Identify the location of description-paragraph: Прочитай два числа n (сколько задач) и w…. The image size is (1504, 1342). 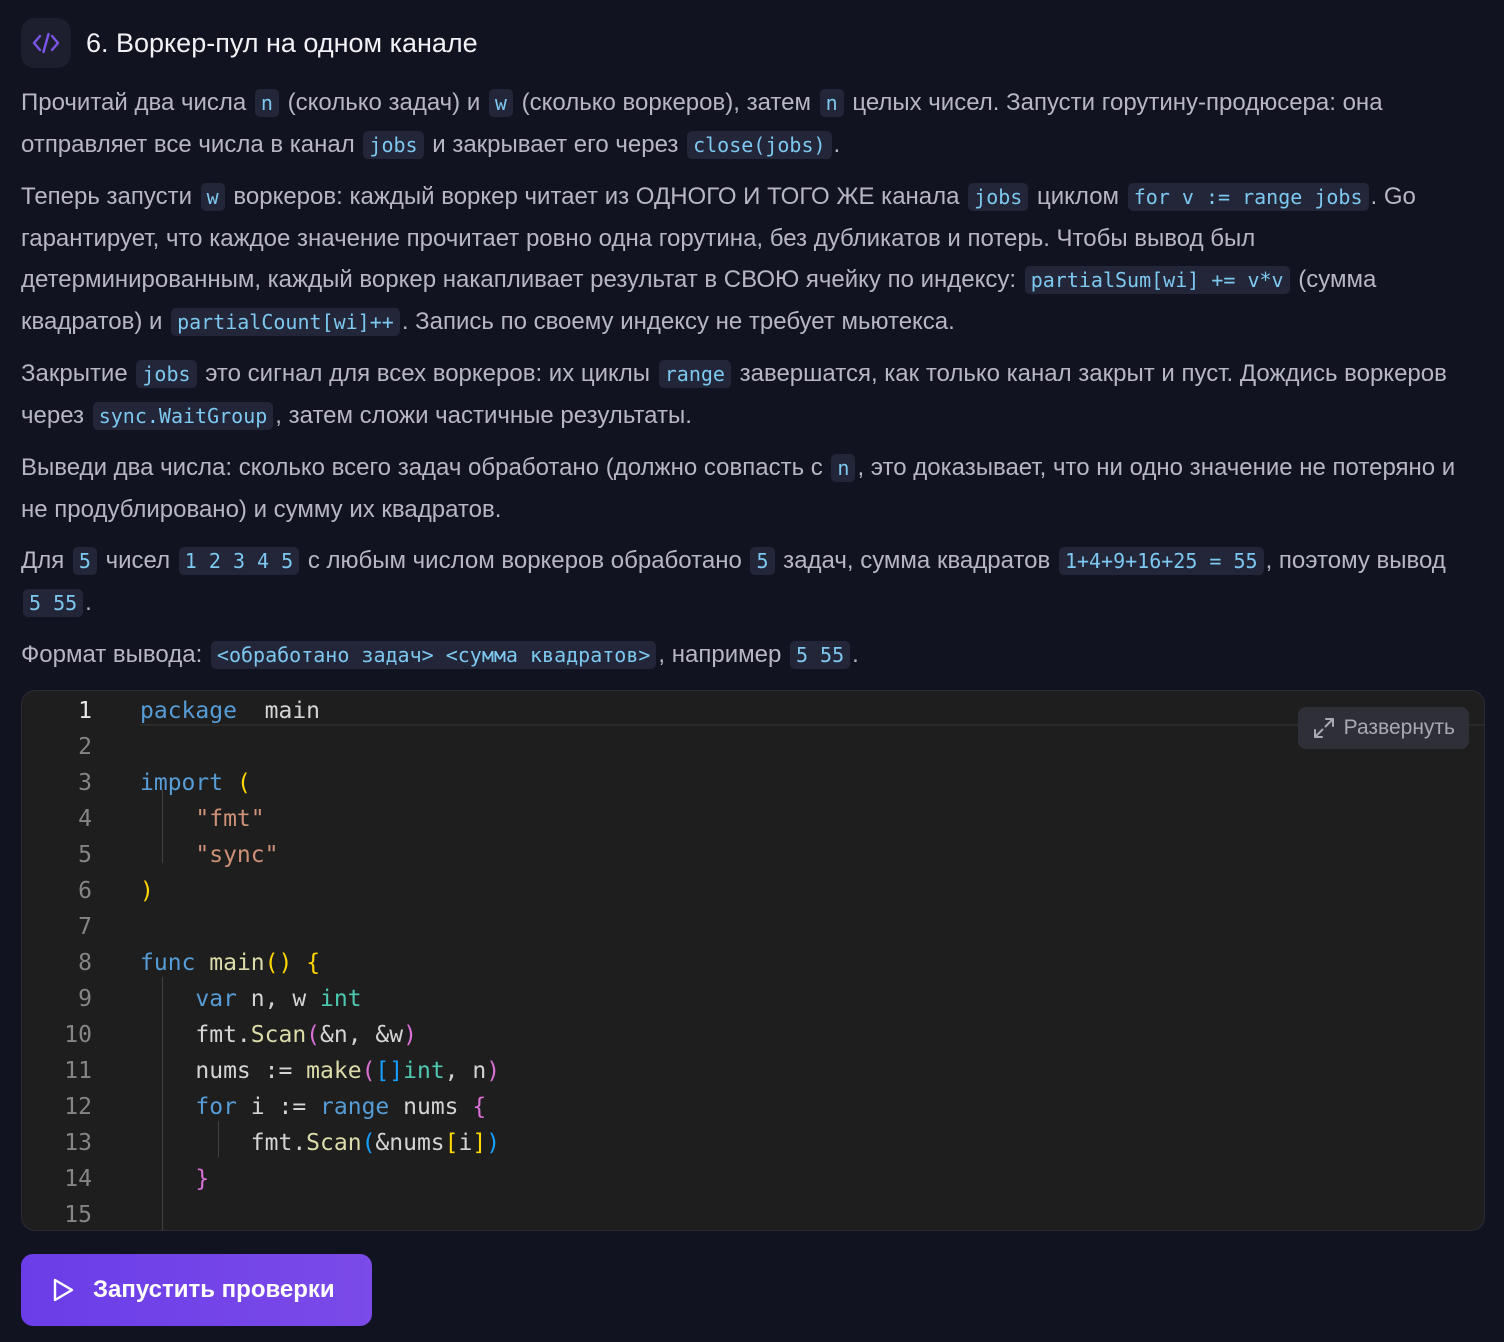
(702, 124).